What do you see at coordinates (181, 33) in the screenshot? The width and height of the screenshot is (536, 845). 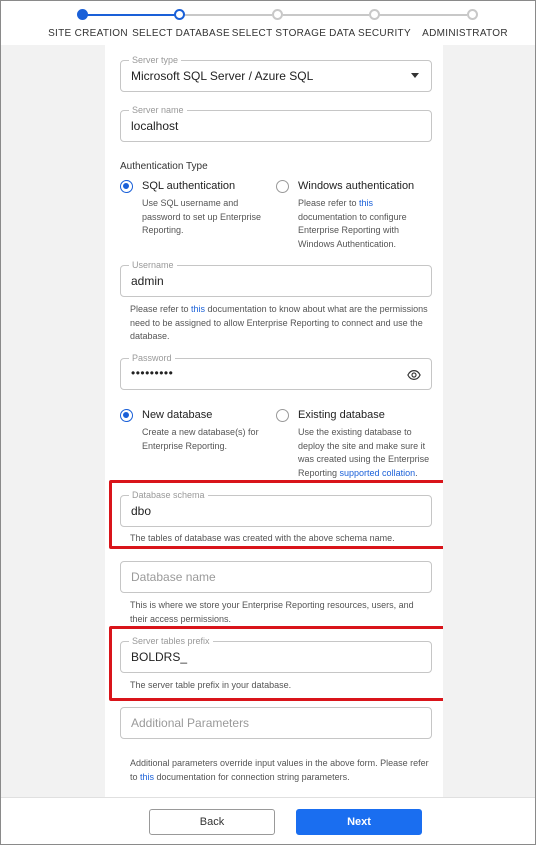 I see `step-label-select-database: SELECT DATABASE` at bounding box center [181, 33].